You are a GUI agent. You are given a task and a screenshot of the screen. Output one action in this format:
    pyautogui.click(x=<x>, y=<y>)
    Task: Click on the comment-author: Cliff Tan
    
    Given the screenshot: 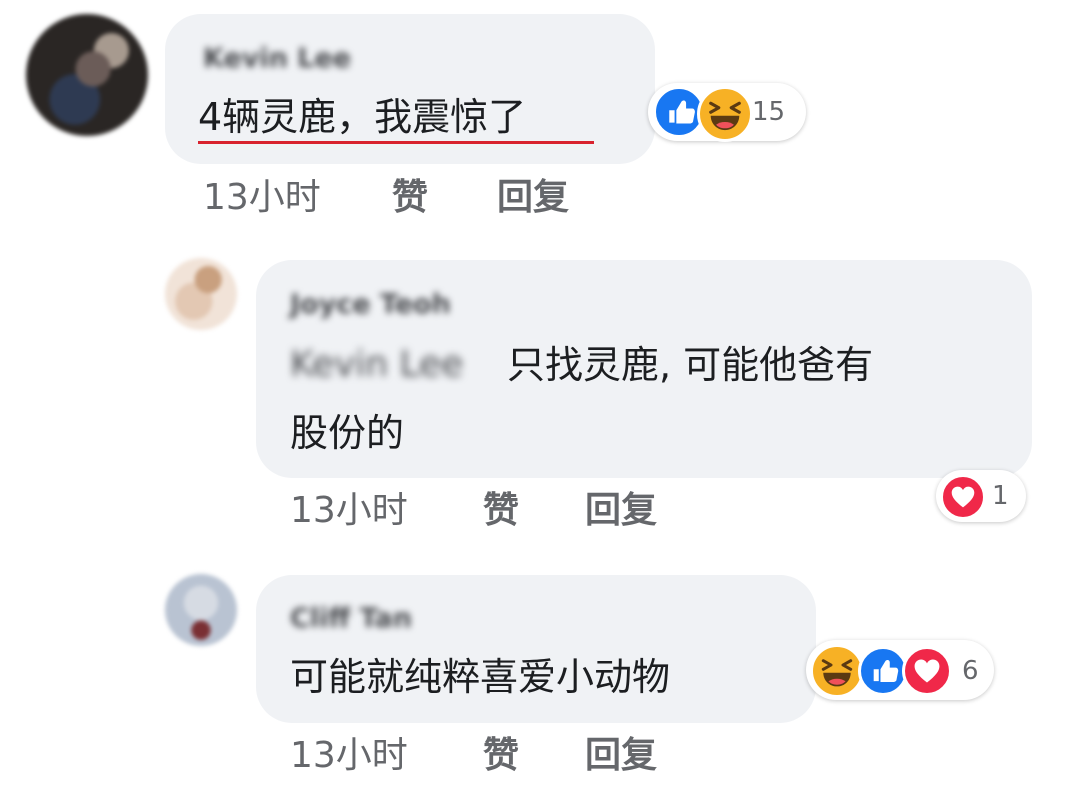 What is the action you would take?
    pyautogui.click(x=351, y=618)
    